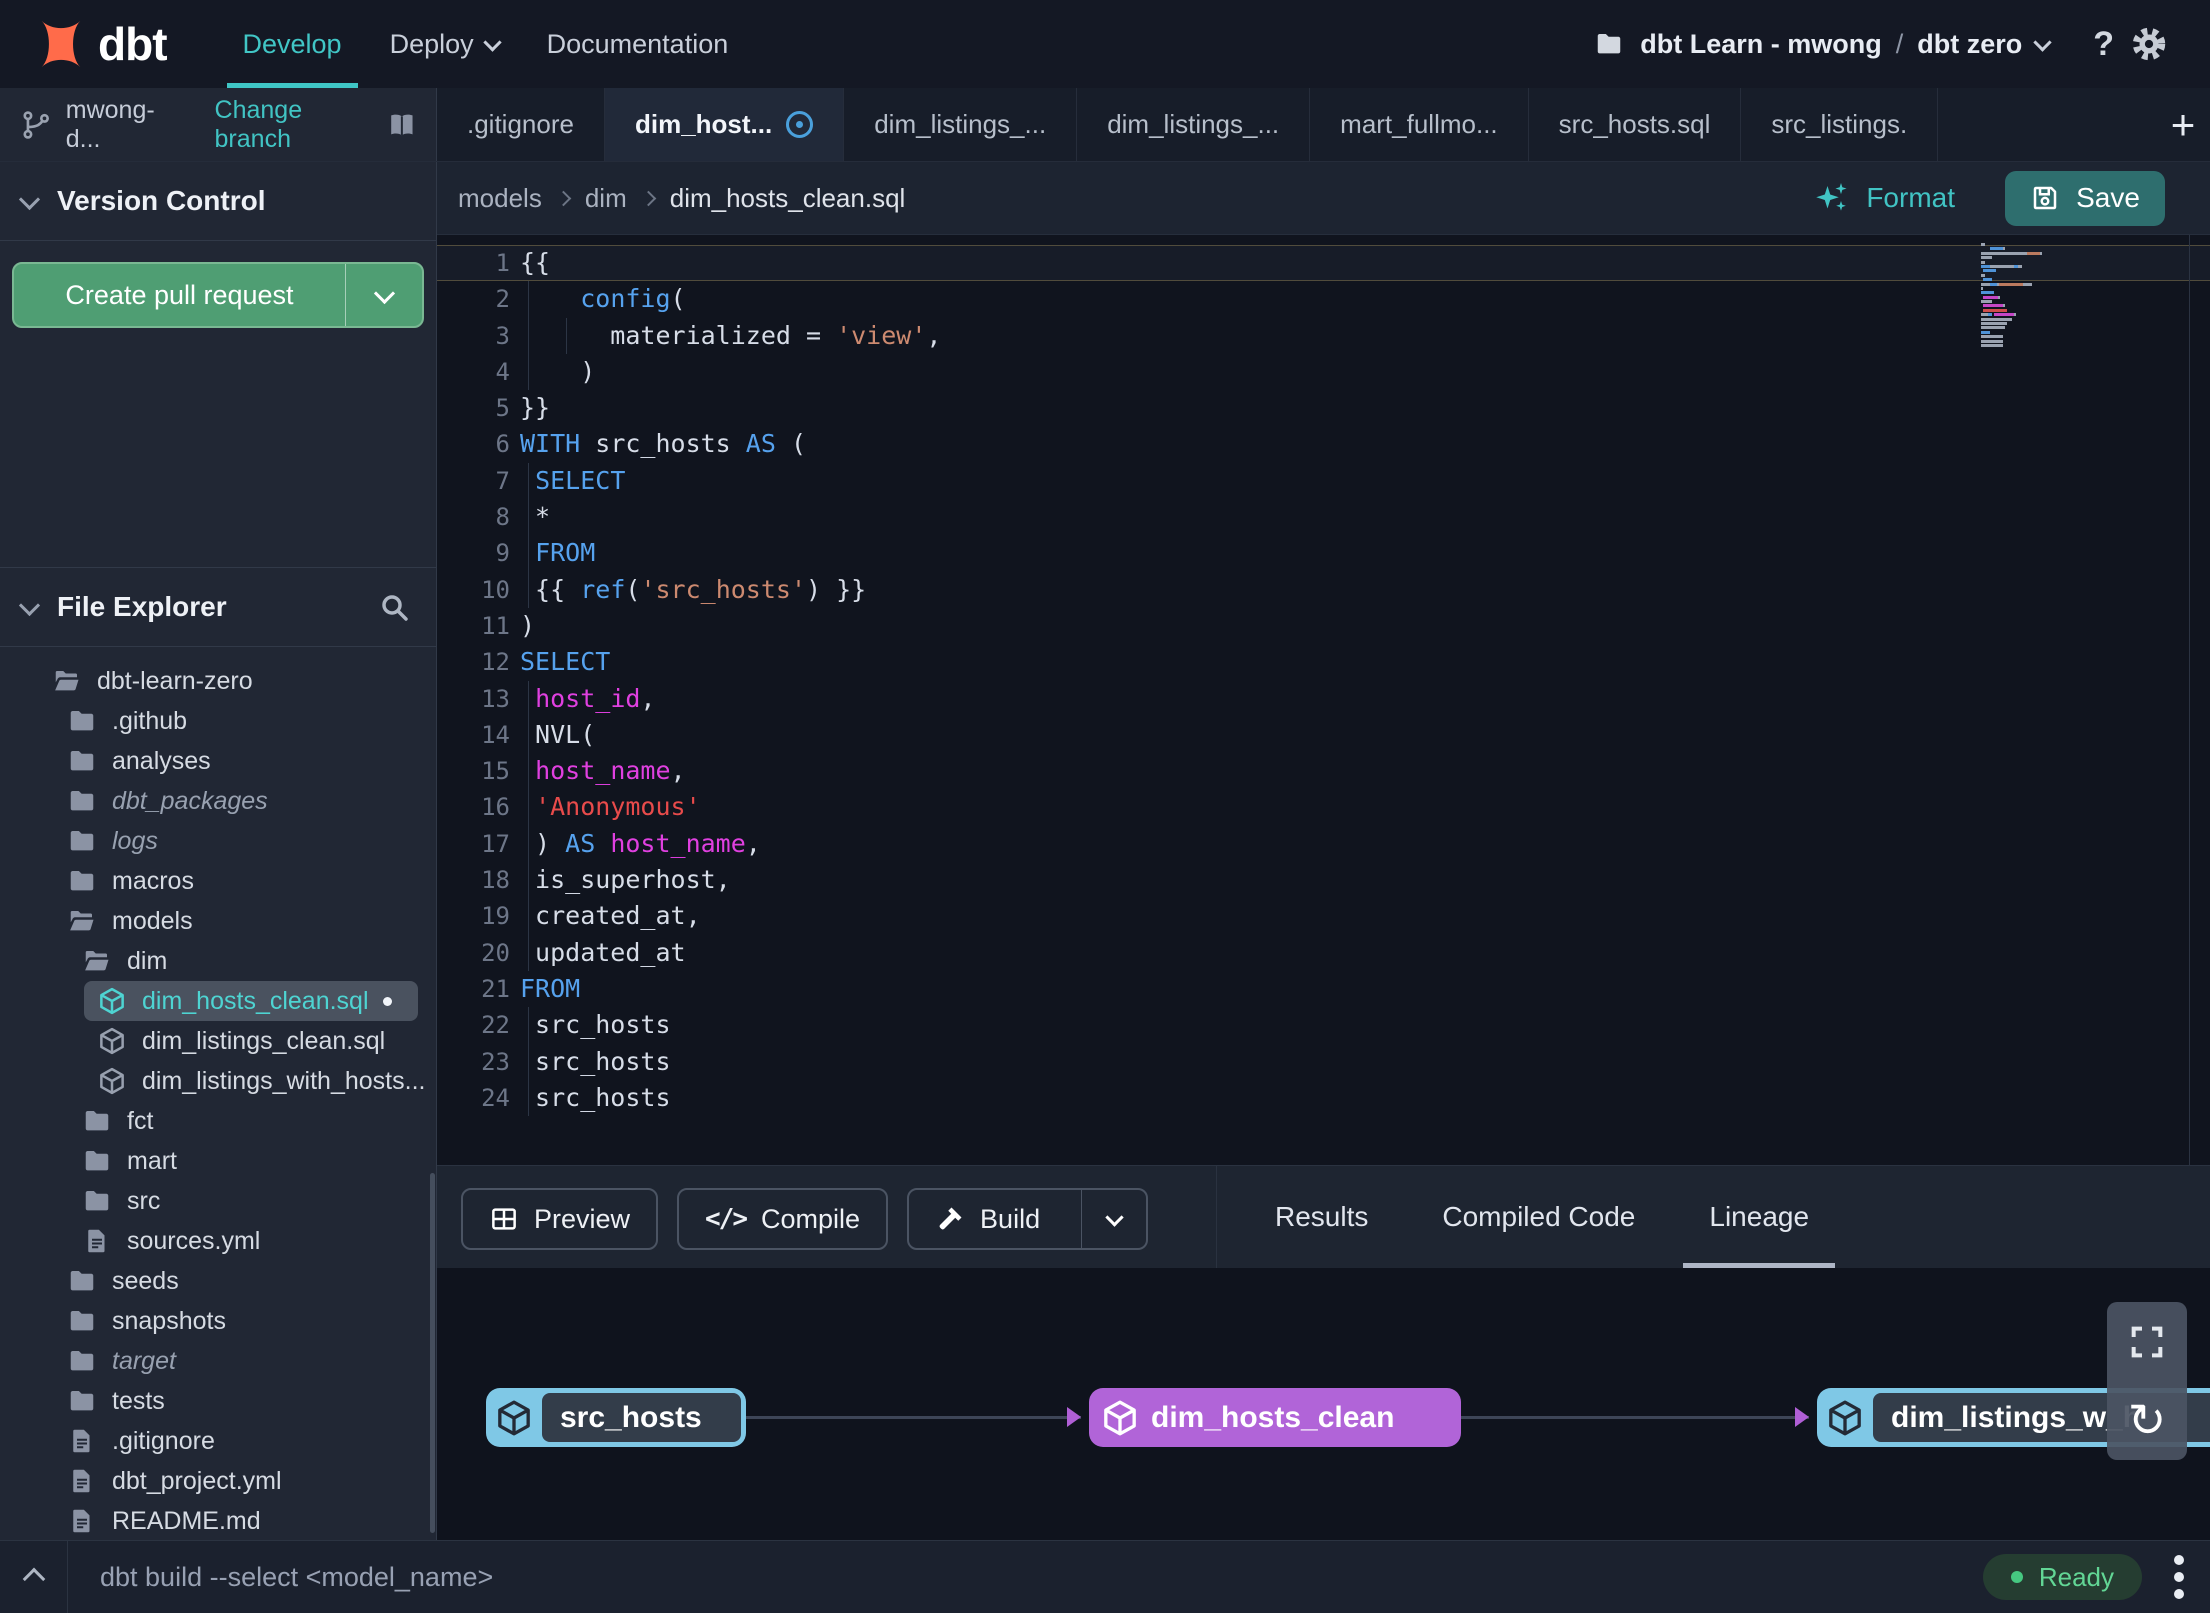  Describe the element at coordinates (218, 295) in the screenshot. I see `create-pull-request-button: Create pull request` at that location.